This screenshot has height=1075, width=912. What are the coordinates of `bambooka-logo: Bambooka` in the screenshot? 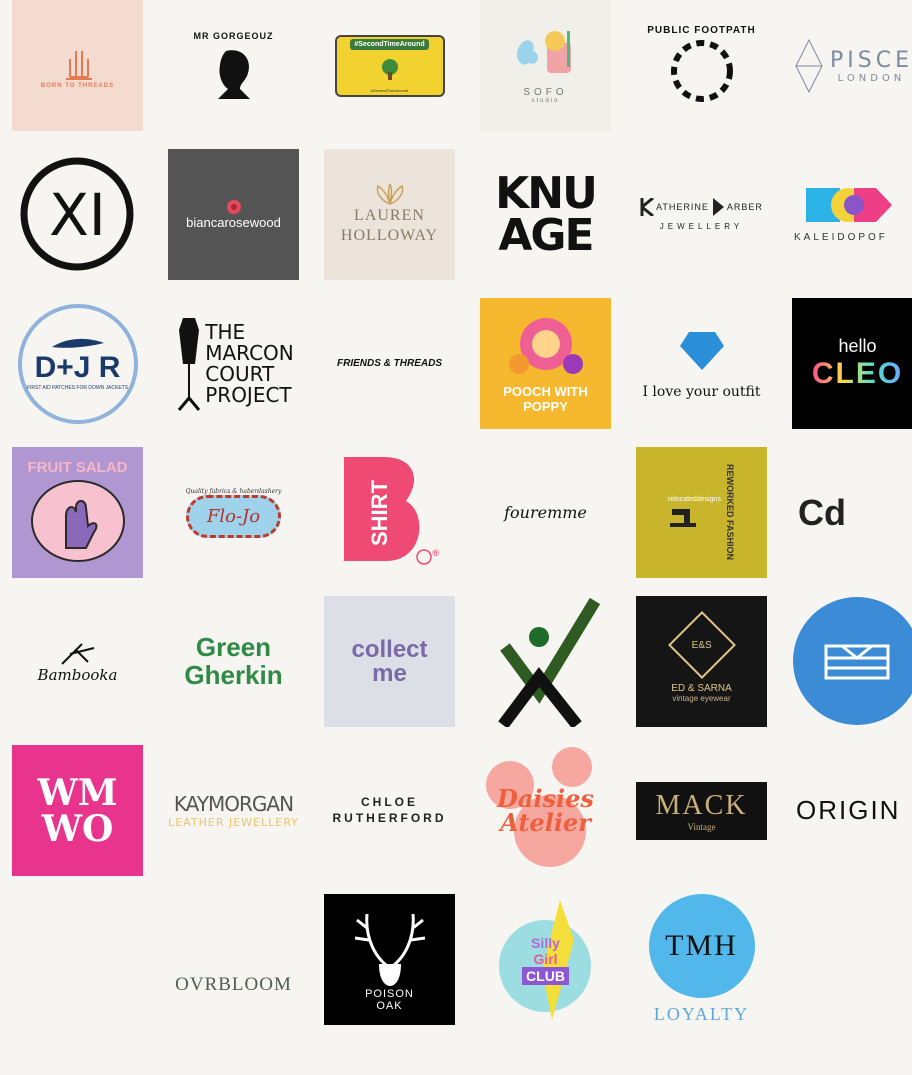 It's located at (77, 661).